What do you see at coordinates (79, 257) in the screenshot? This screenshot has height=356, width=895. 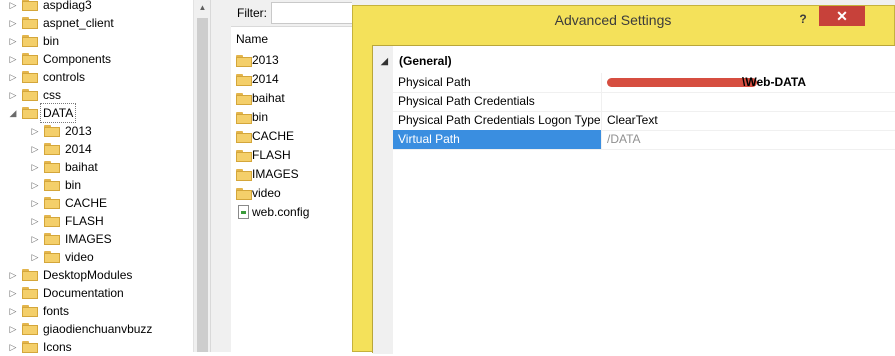 I see `tree-item-label: video` at bounding box center [79, 257].